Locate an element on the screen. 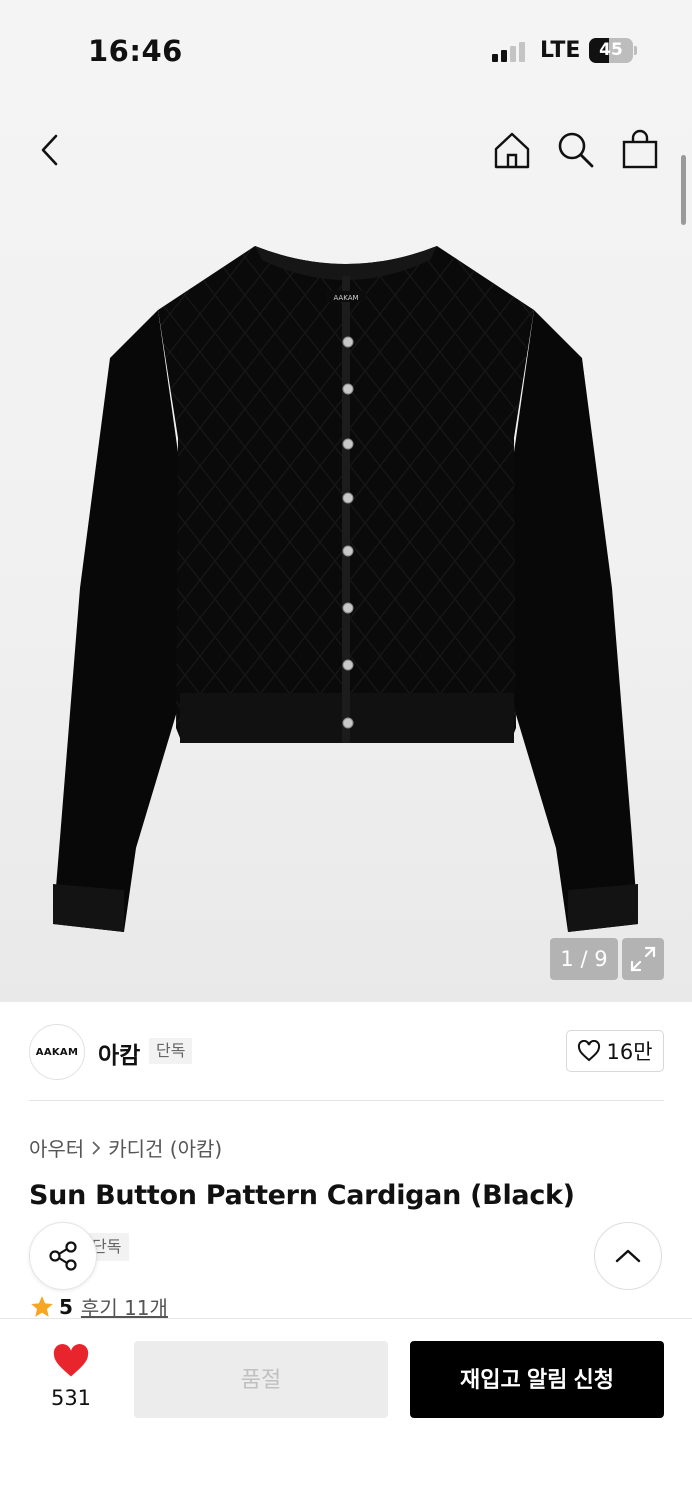 The width and height of the screenshot is (692, 1500). battery-level: 45 is located at coordinates (611, 50).